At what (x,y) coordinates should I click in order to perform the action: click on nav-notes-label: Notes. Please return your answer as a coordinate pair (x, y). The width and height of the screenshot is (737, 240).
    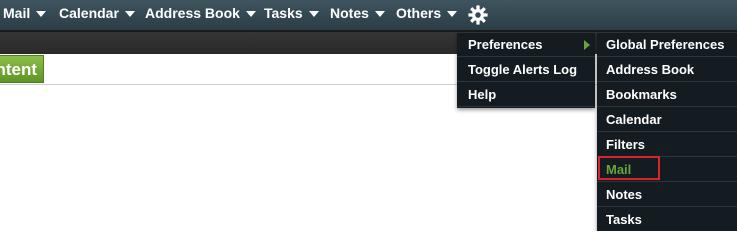
    Looking at the image, I should click on (349, 13).